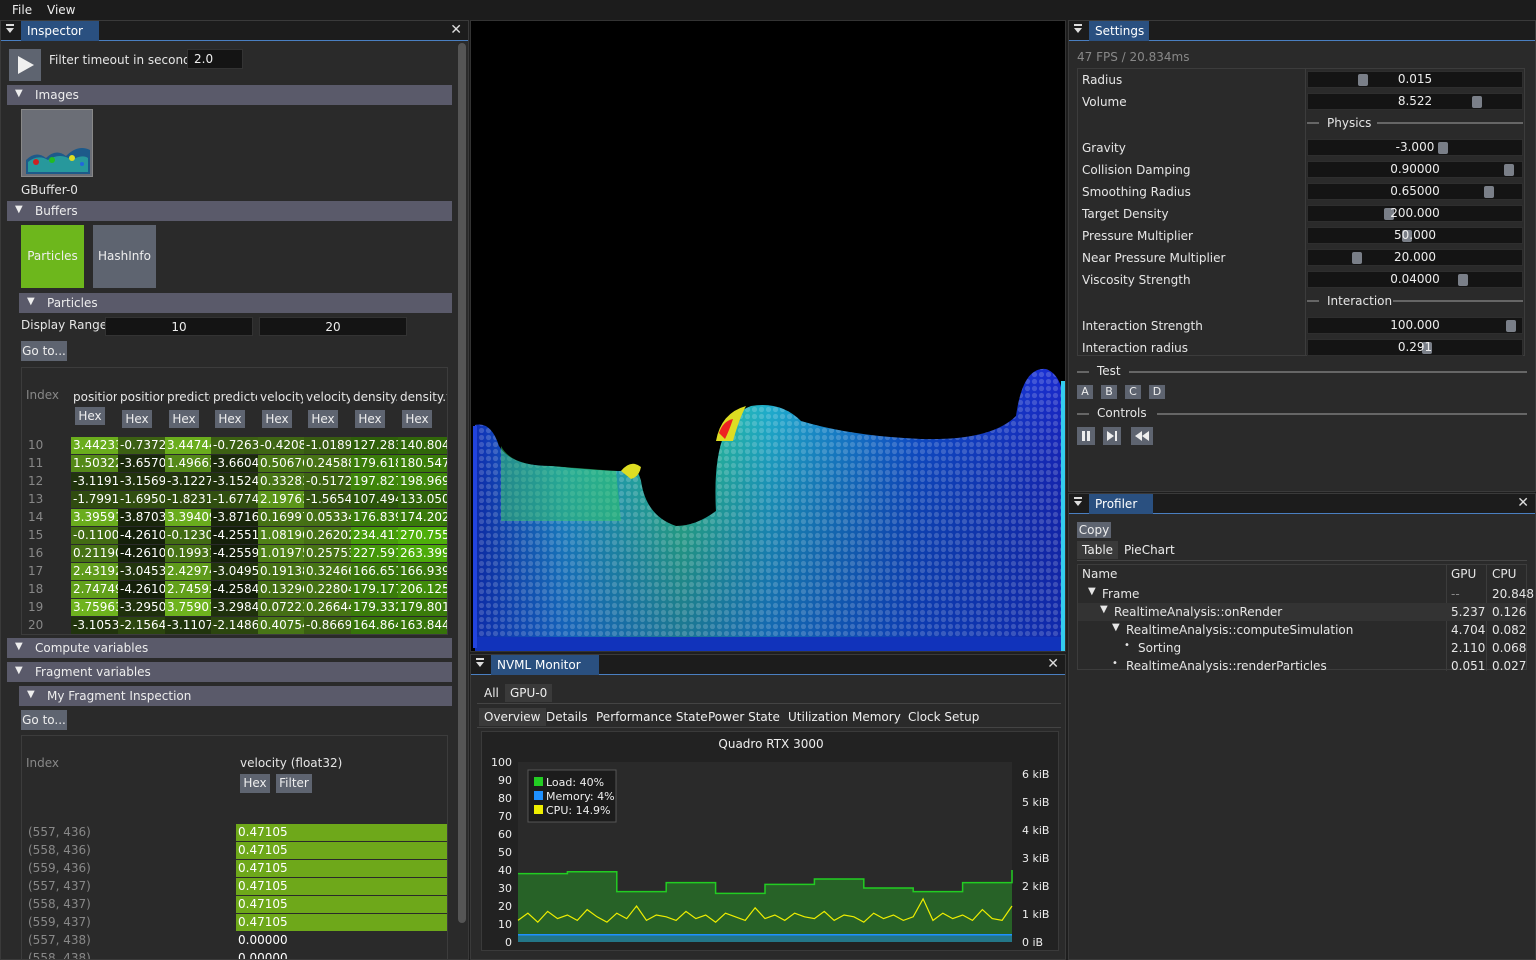 This screenshot has height=960, width=1536. Describe the element at coordinates (374, 517) in the screenshot. I see `table-cell: 176.839` at that location.